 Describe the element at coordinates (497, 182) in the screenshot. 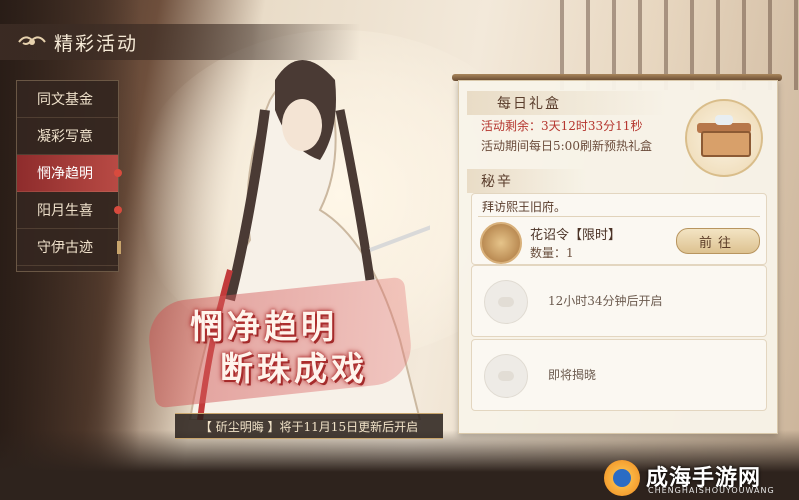

I see `secret-title: 秘辛` at that location.